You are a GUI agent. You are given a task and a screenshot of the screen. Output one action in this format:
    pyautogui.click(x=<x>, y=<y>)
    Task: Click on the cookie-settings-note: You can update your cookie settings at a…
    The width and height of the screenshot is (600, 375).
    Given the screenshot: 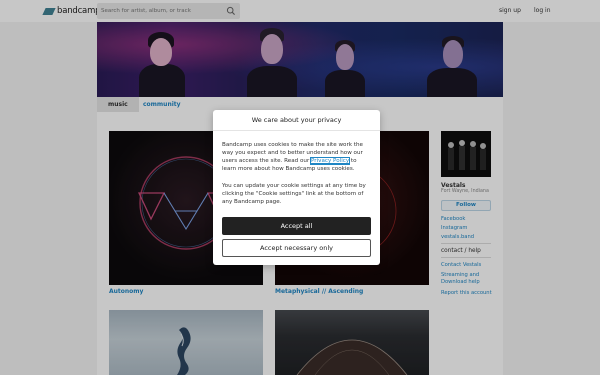 What is the action you would take?
    pyautogui.click(x=294, y=194)
    